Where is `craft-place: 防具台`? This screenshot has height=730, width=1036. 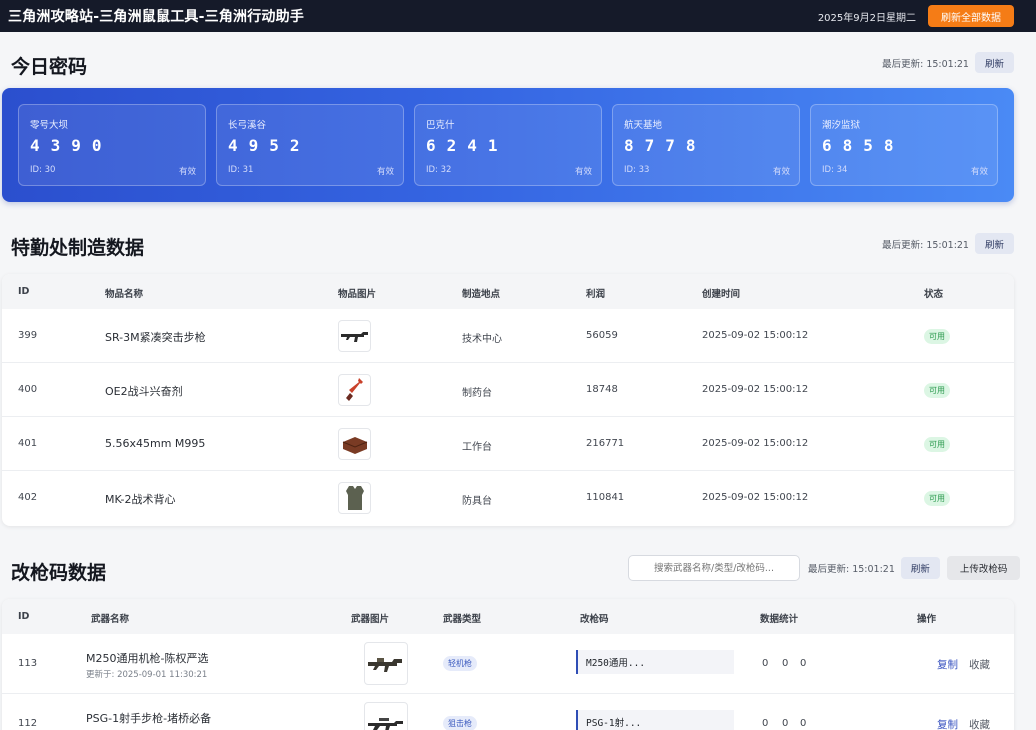 craft-place: 防具台 is located at coordinates (477, 501).